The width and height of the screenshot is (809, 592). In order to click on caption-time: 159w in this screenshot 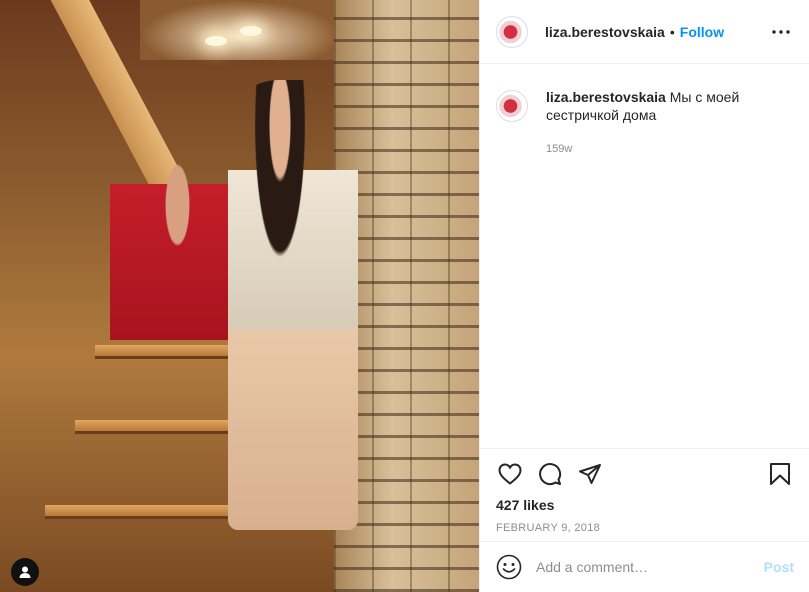, I will do `click(669, 149)`.